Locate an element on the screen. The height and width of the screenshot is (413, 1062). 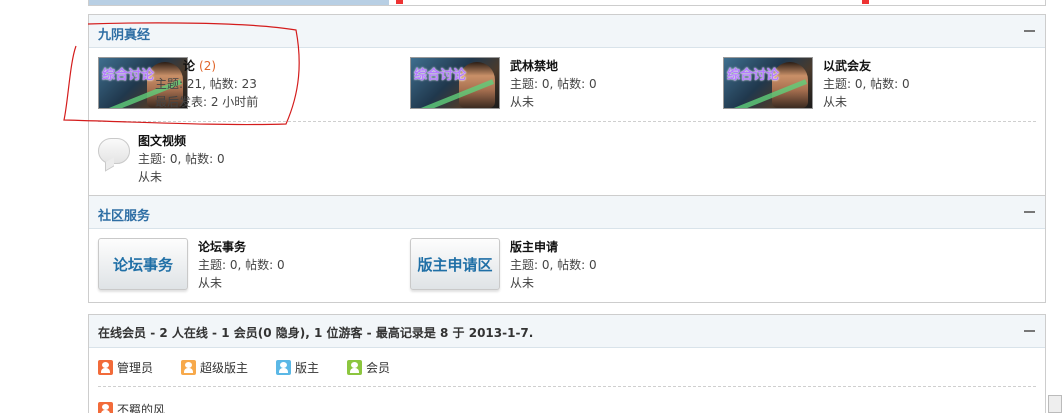
forum-thumbnail: 论坛事务 is located at coordinates (143, 264).